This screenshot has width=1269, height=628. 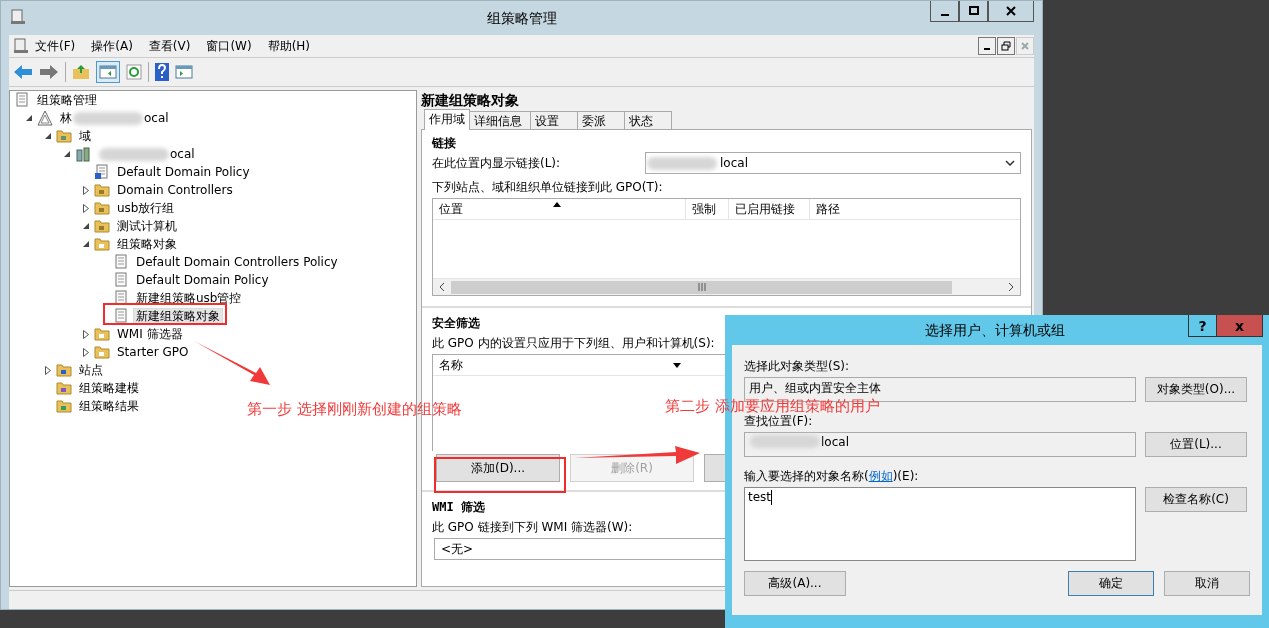 What do you see at coordinates (701, 287) in the screenshot?
I see `grip-icon` at bounding box center [701, 287].